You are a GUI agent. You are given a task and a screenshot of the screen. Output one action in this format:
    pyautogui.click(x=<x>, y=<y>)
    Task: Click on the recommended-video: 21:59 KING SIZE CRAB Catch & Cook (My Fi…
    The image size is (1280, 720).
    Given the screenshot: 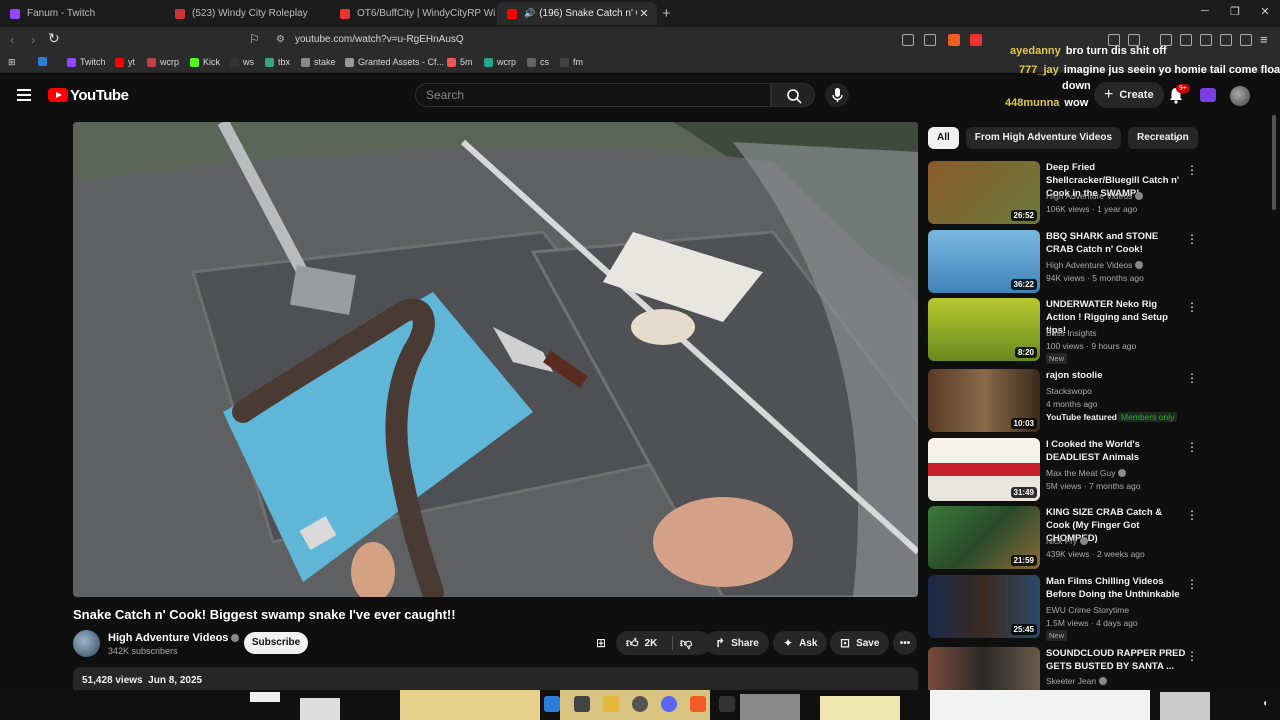 What is the action you would take?
    pyautogui.click(x=1063, y=538)
    